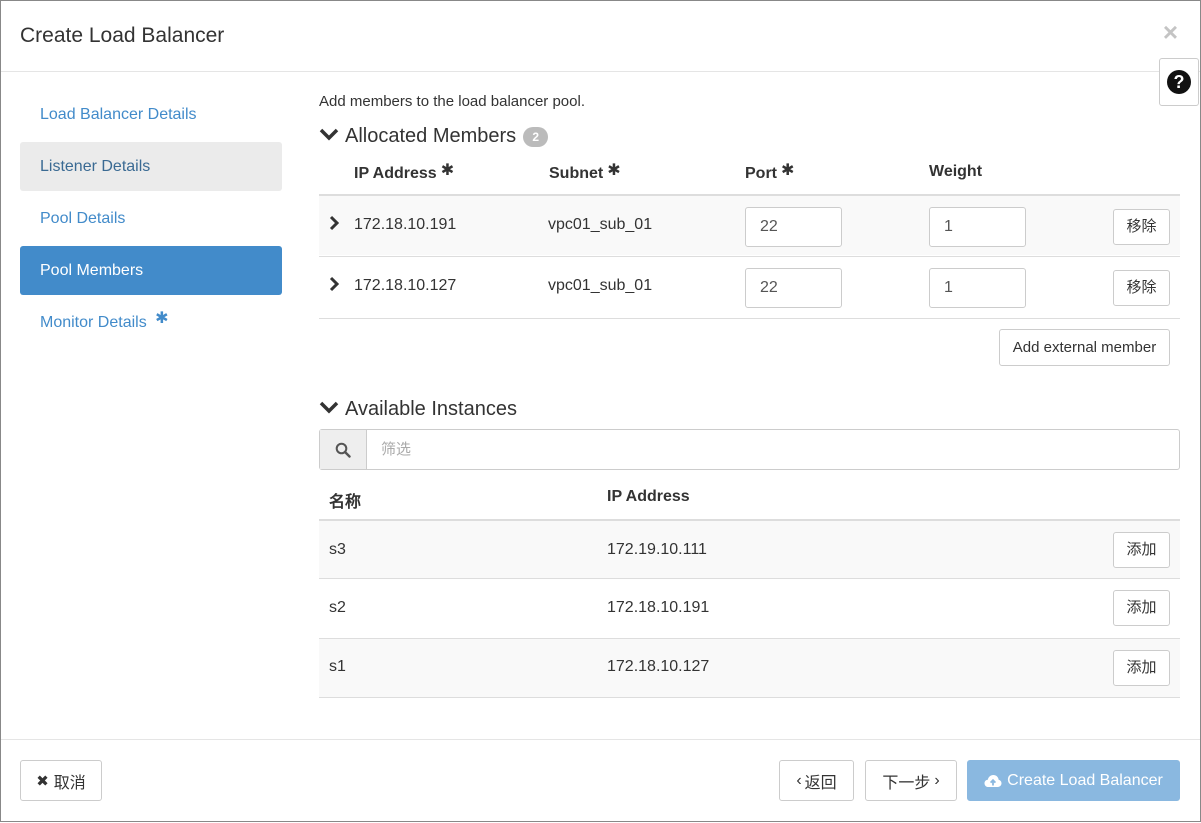  What do you see at coordinates (1084, 347) in the screenshot?
I see `add-external-member-button: Add external member` at bounding box center [1084, 347].